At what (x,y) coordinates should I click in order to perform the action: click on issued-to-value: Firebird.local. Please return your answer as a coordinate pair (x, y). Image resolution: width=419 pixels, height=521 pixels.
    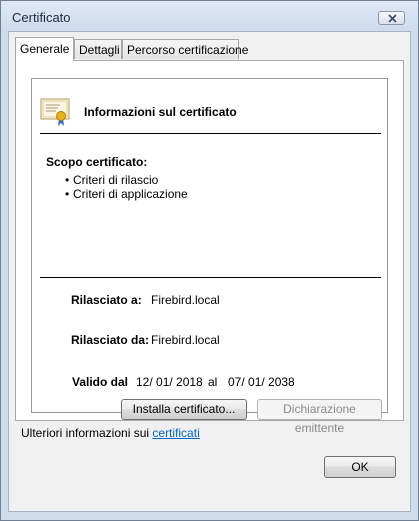
    Looking at the image, I should click on (185, 300).